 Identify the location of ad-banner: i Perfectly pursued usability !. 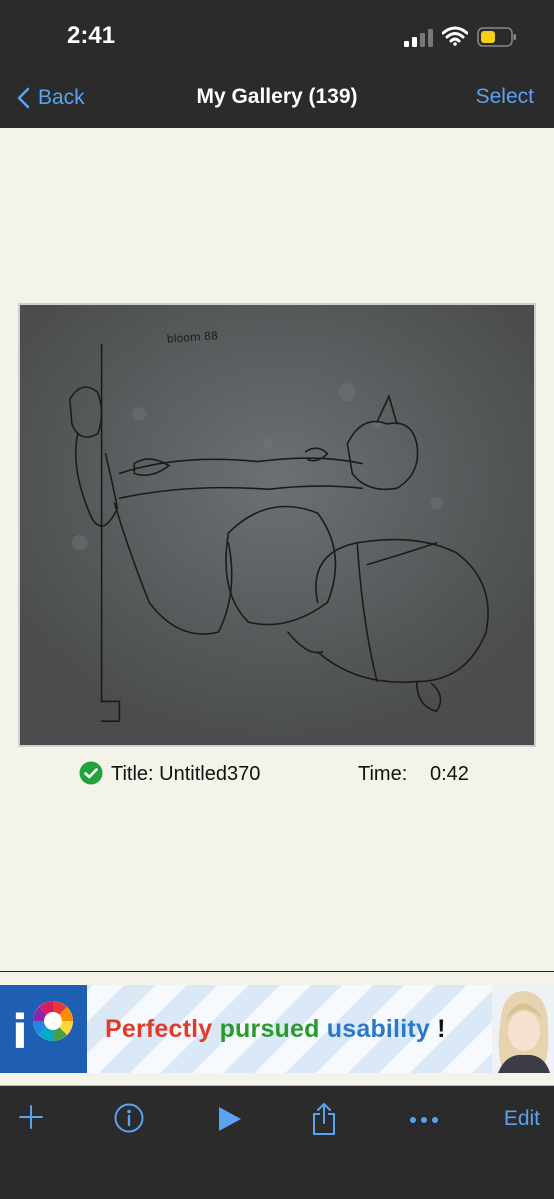
(277, 1029).